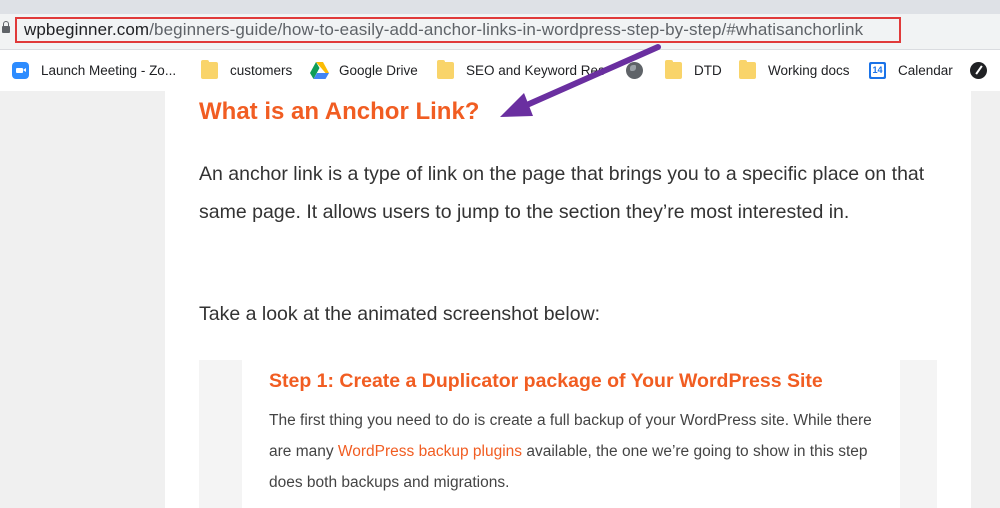 Image resolution: width=1000 pixels, height=508 pixels. What do you see at coordinates (319, 70) in the screenshot?
I see `google-drive-icon` at bounding box center [319, 70].